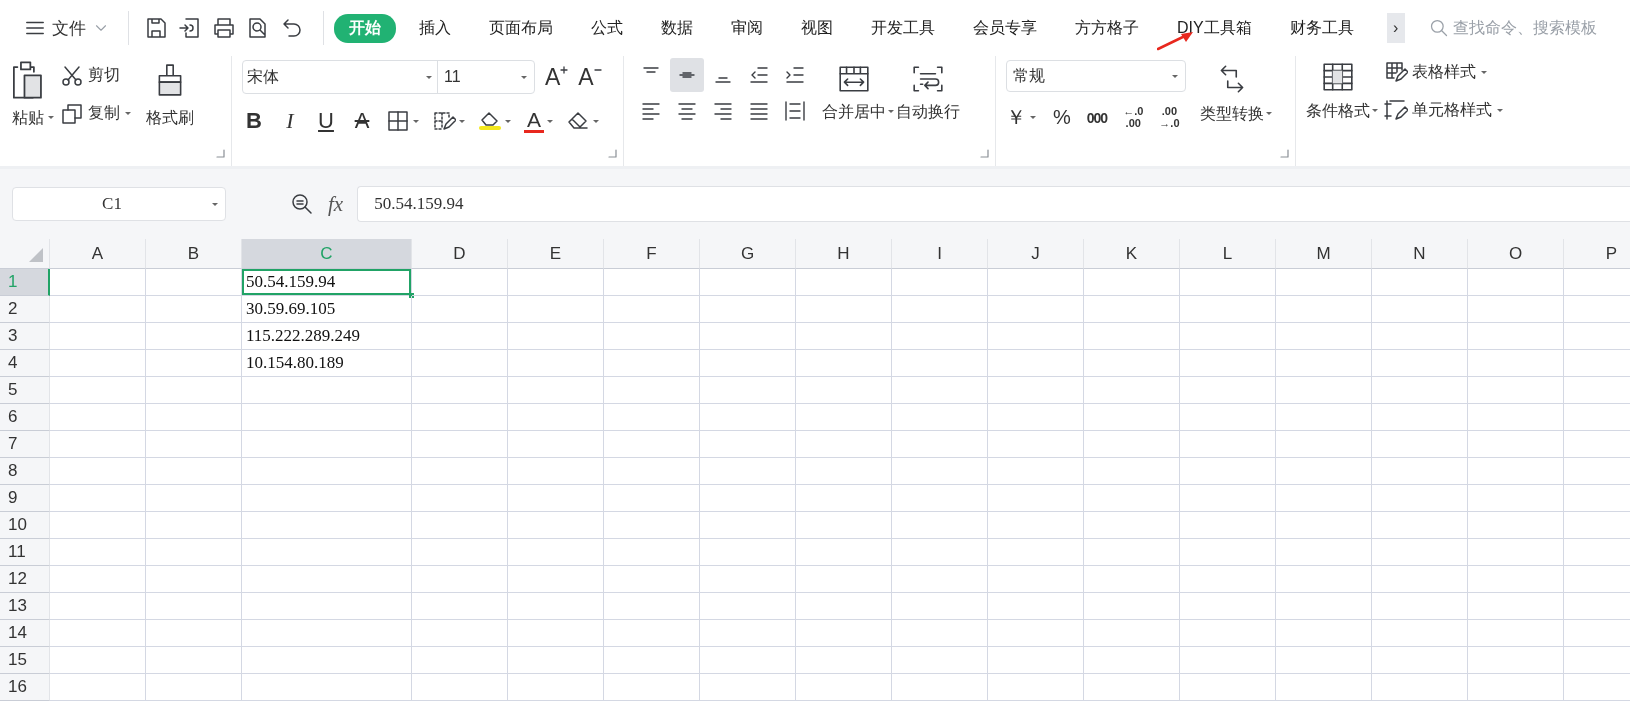  I want to click on shading-button, so click(449, 121).